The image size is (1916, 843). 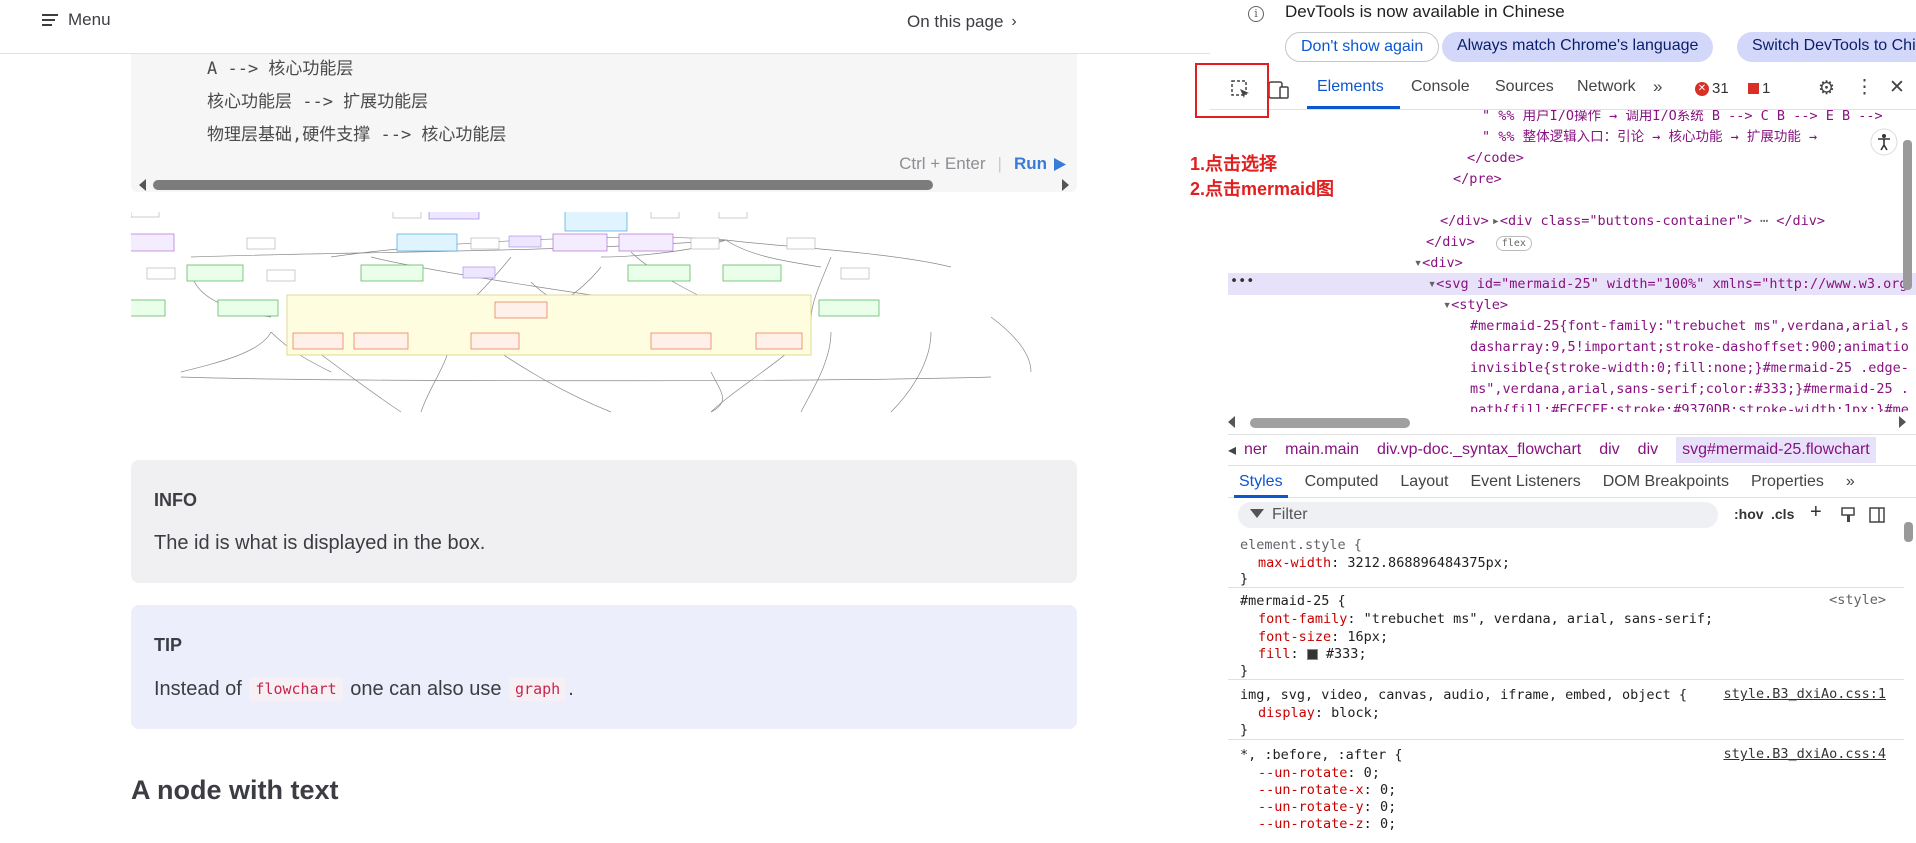 I want to click on color-swatch-icon, so click(x=1312, y=654).